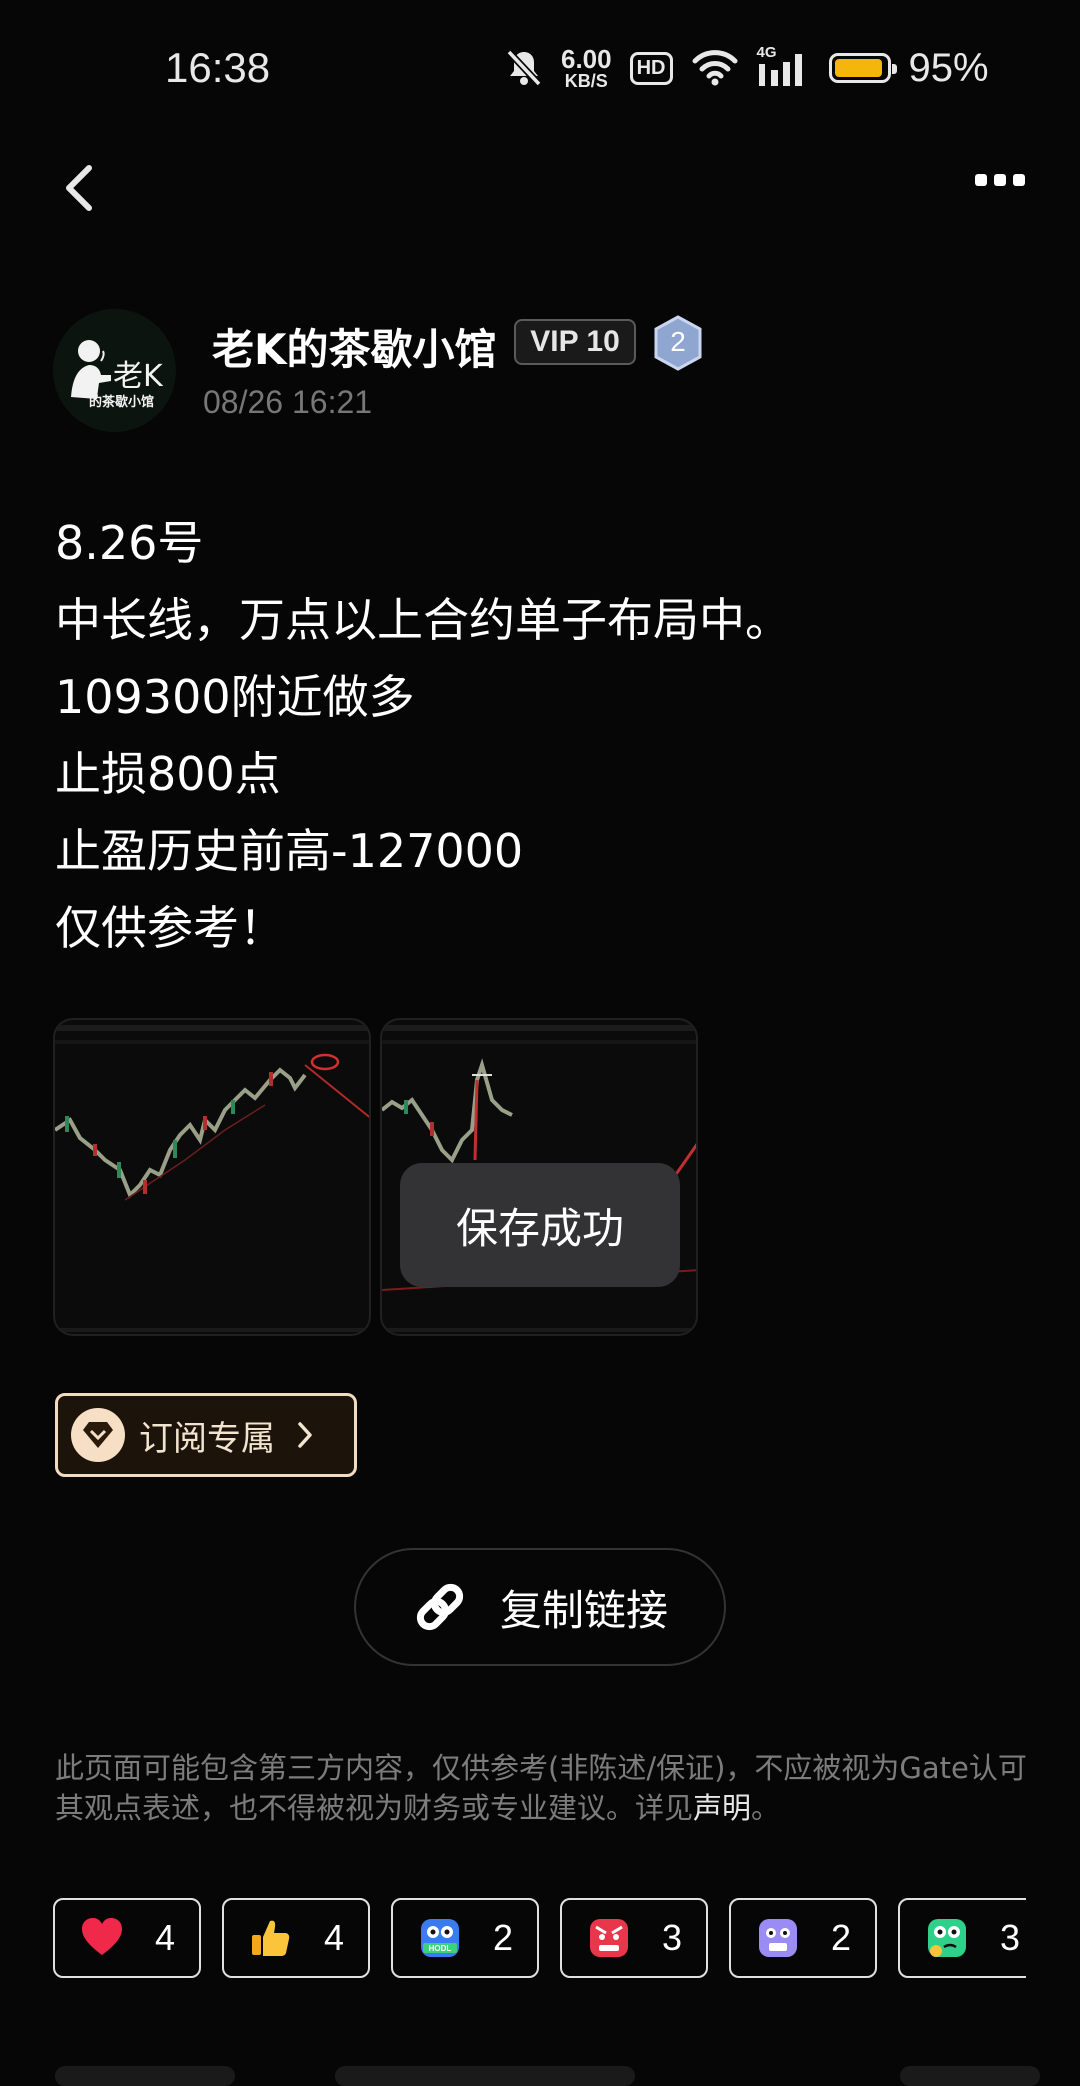 This screenshot has height=2086, width=1080. What do you see at coordinates (465, 1938) in the screenshot?
I see `reaction-hodl: HODL 2` at bounding box center [465, 1938].